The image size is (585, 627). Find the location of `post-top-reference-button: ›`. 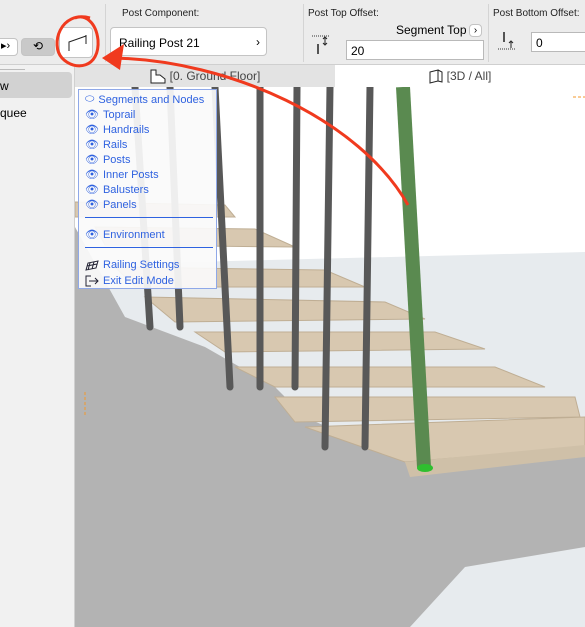

post-top-reference-button: › is located at coordinates (475, 30).